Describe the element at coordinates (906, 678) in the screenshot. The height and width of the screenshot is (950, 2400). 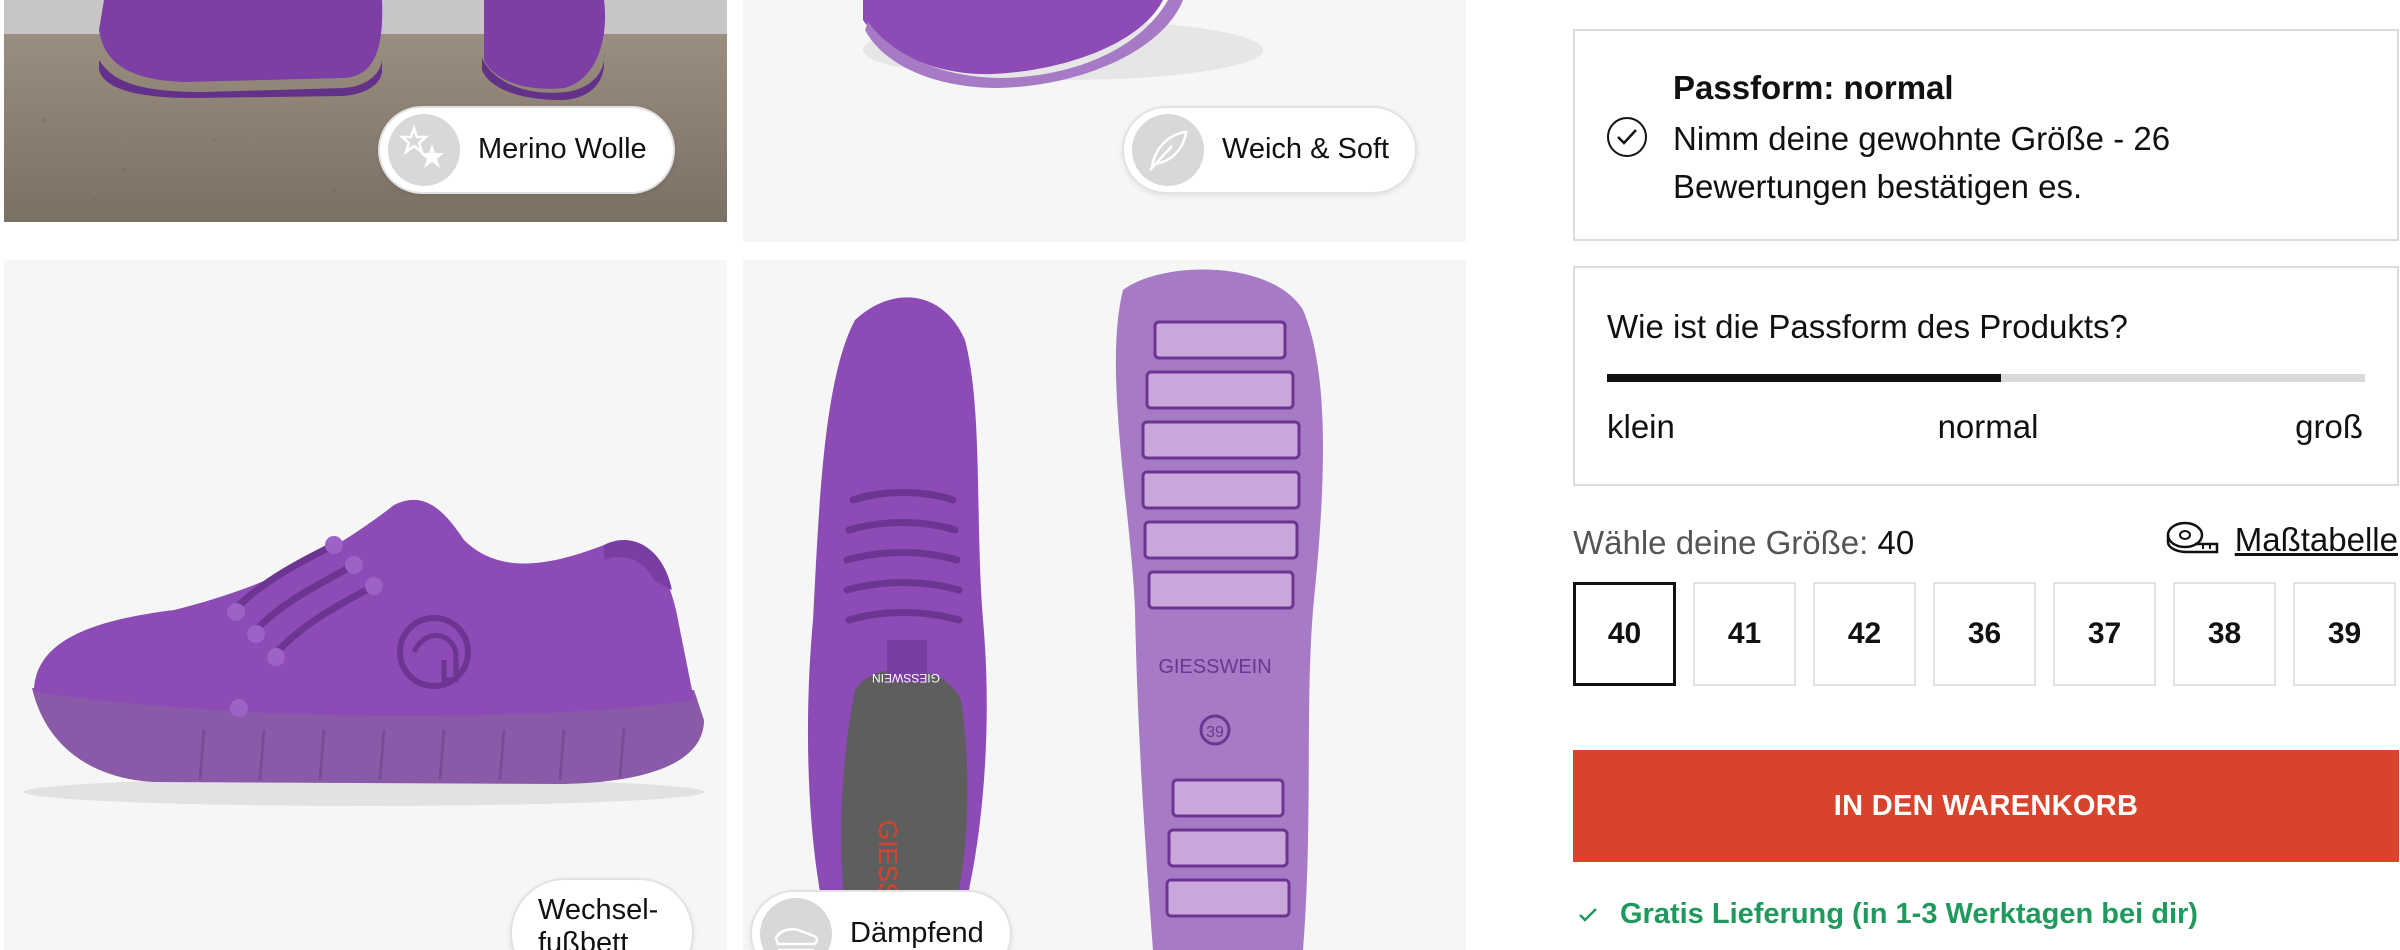
I see `tongue-brand-label: GIESSWEIN` at that location.